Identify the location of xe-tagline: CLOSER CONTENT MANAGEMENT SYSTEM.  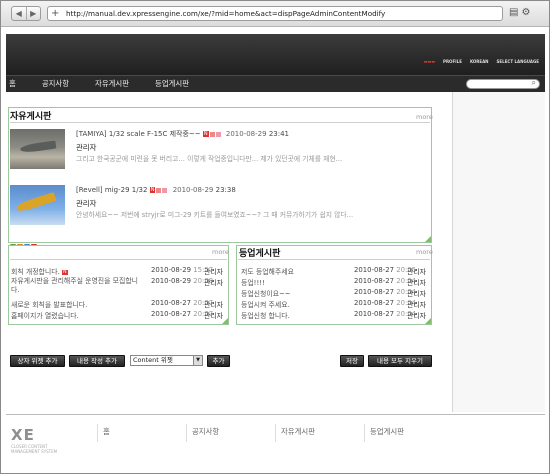
(34, 449).